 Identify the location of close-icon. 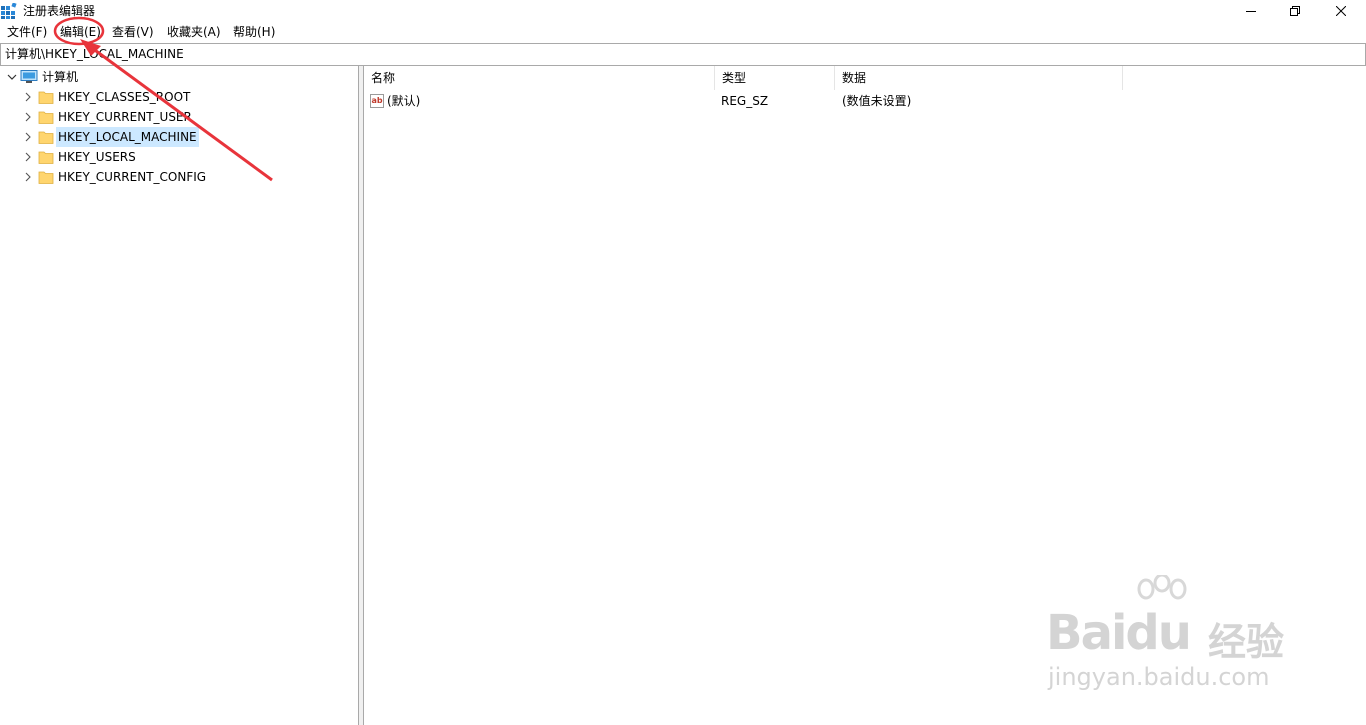
(1341, 11).